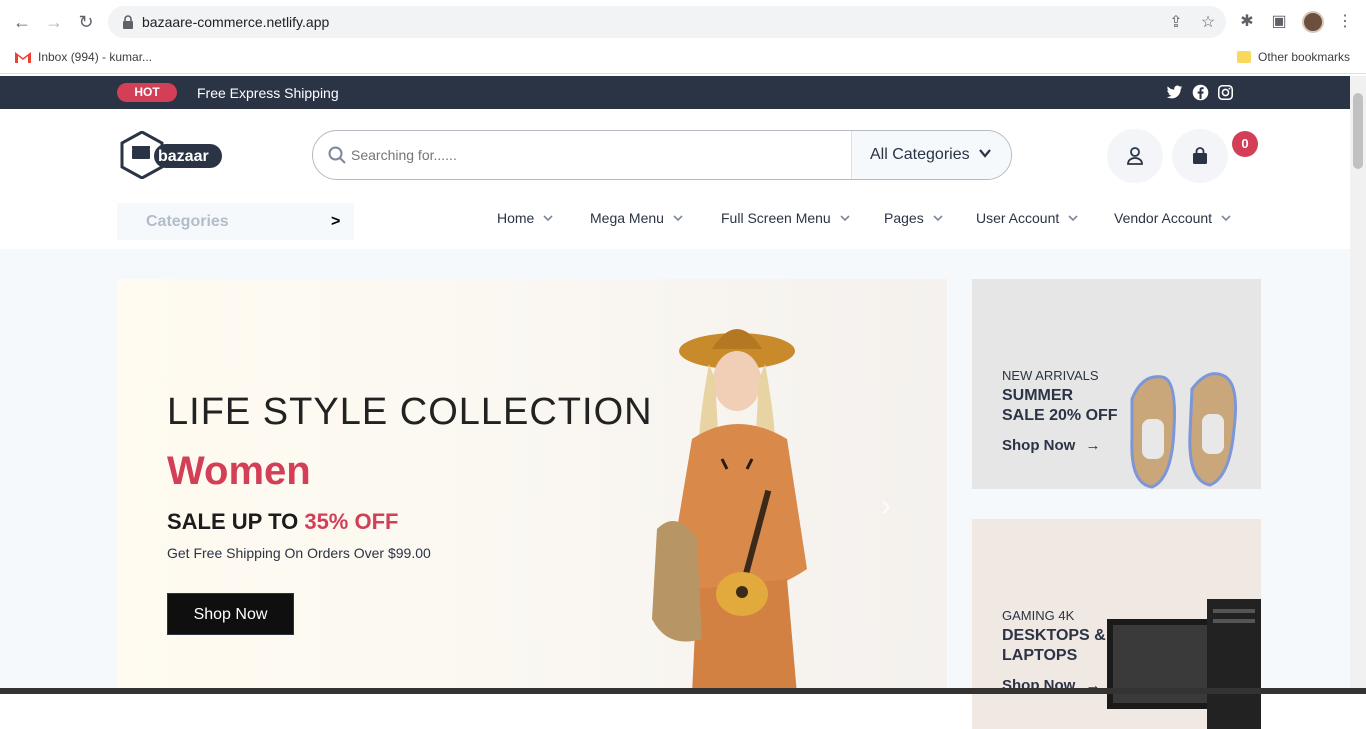 This screenshot has height=729, width=1366. I want to click on promo-card-gaming: GAMING 4K DESKTOPS & LAPTOPS Shop Now →, so click(1116, 624).